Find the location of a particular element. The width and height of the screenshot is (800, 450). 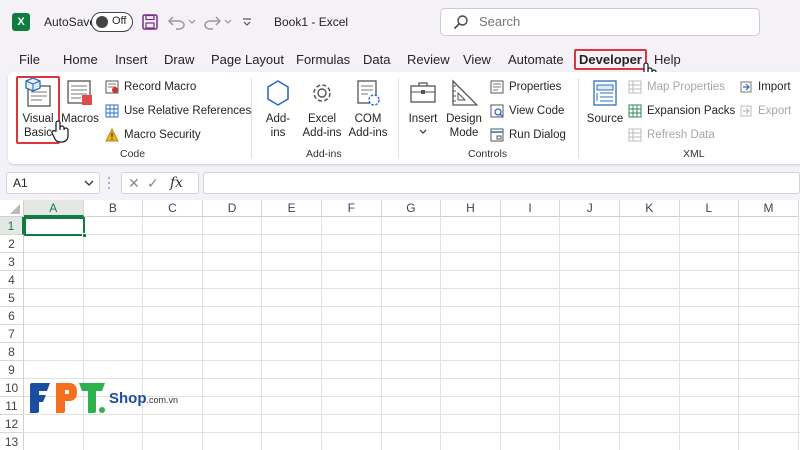

export-label: Export is located at coordinates (775, 111).